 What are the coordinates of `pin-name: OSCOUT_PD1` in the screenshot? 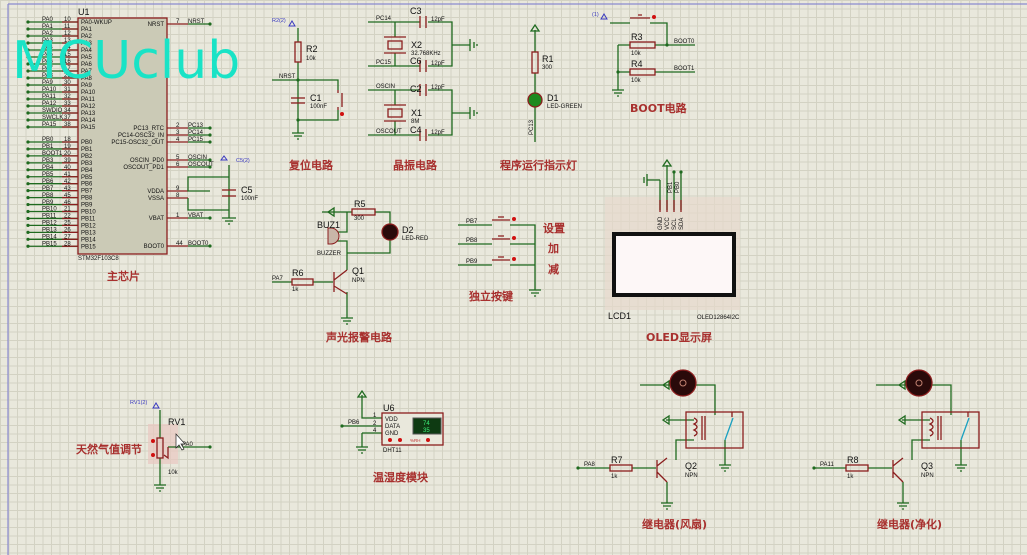 It's located at (143, 168).